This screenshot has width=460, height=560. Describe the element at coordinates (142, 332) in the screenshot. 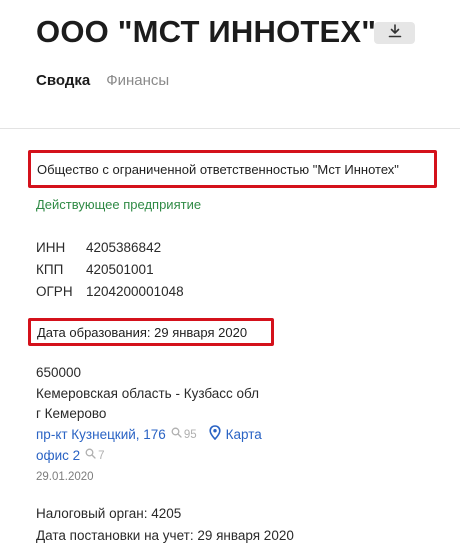

I see `registration-date-text: Дата образования: 29 января 2020` at that location.